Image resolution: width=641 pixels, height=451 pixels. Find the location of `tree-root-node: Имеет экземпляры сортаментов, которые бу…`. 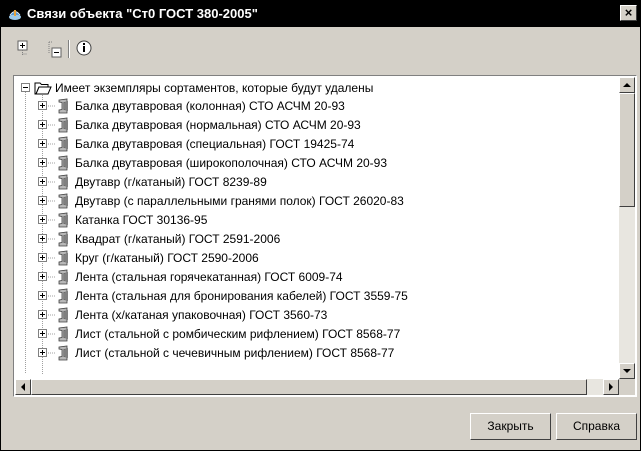

tree-root-node: Имеет экземпляры сортаментов, которые бу… is located at coordinates (315, 88).